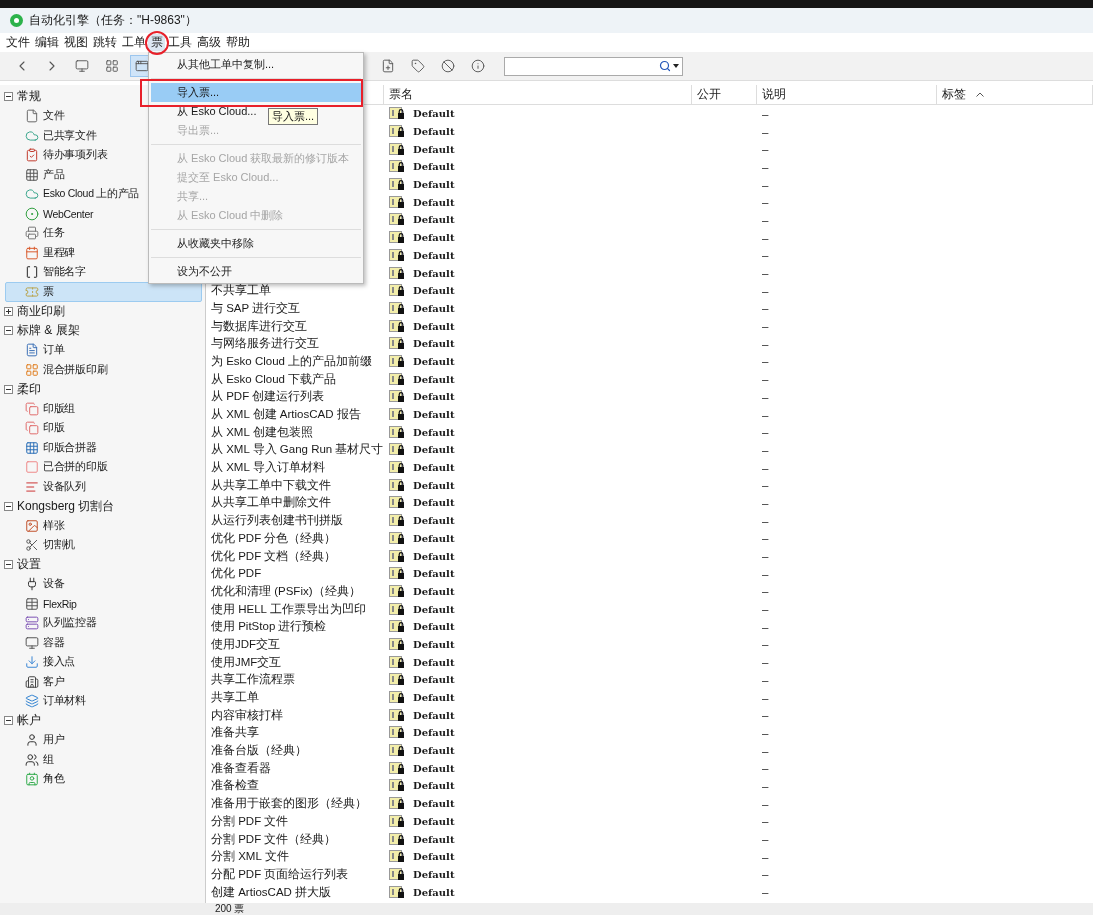 Image resolution: width=1093 pixels, height=915 pixels. I want to click on table-cell: 分割 PDF 文件（经典）, so click(274, 839).